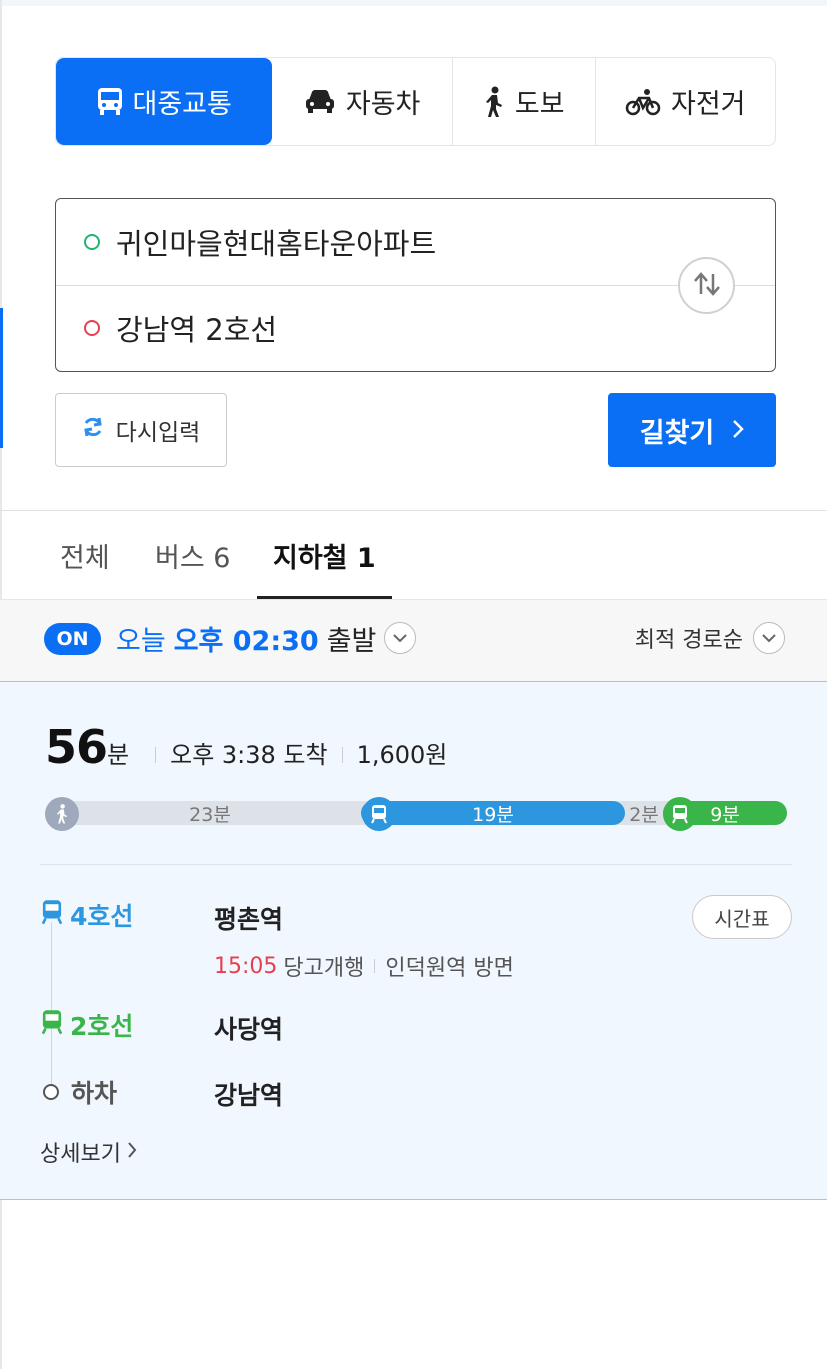 The width and height of the screenshot is (827, 1369). Describe the element at coordinates (246, 641) in the screenshot. I see `time-value: 오후 02:30` at that location.